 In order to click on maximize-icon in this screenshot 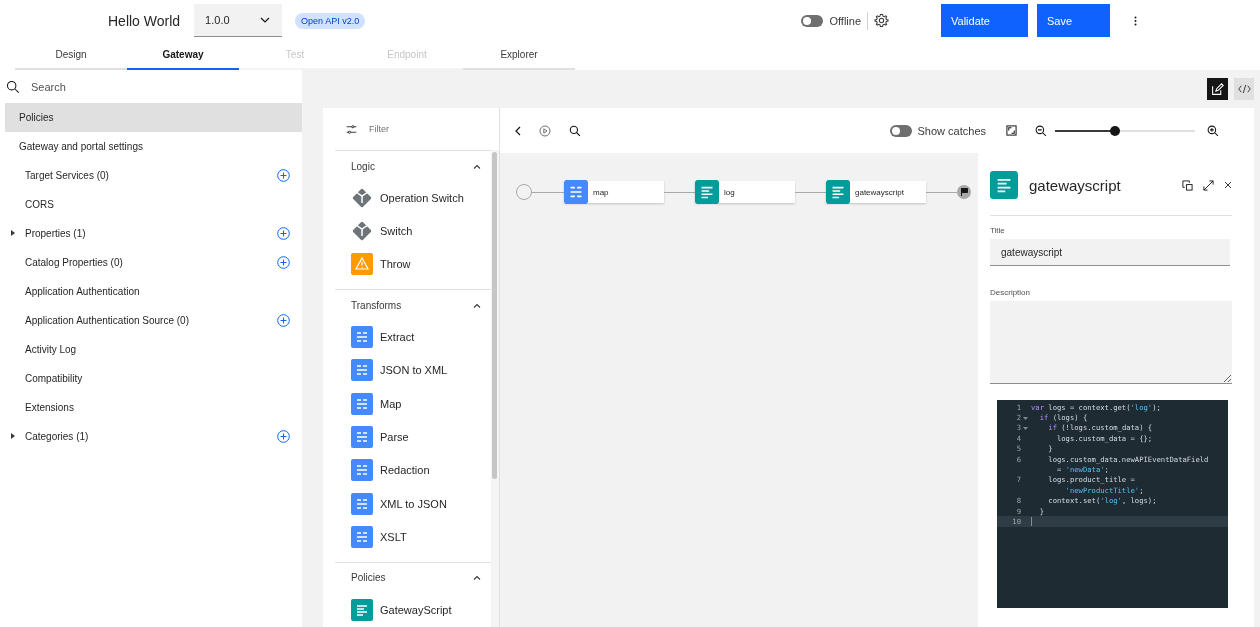, I will do `click(1208, 185)`.